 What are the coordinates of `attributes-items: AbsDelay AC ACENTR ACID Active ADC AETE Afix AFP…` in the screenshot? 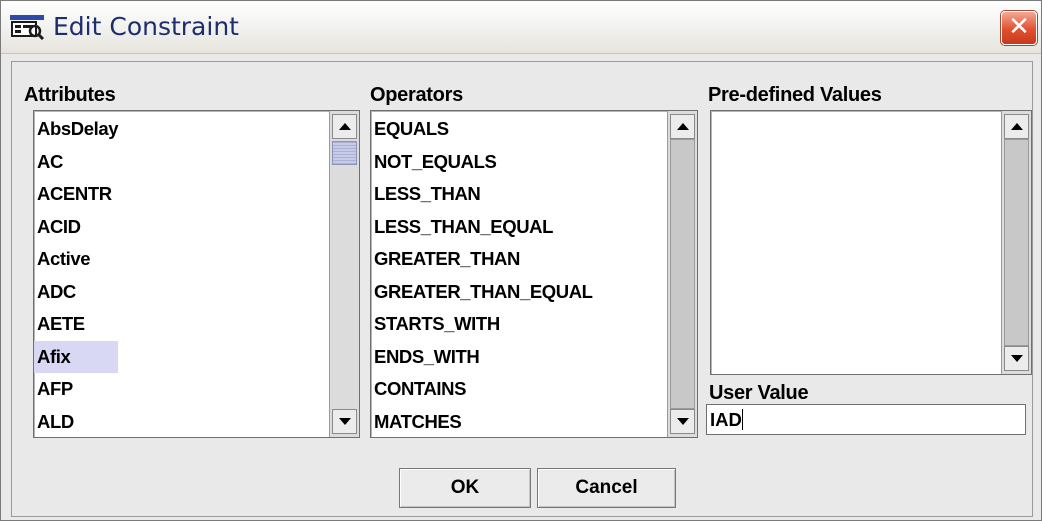 It's located at (76, 275).